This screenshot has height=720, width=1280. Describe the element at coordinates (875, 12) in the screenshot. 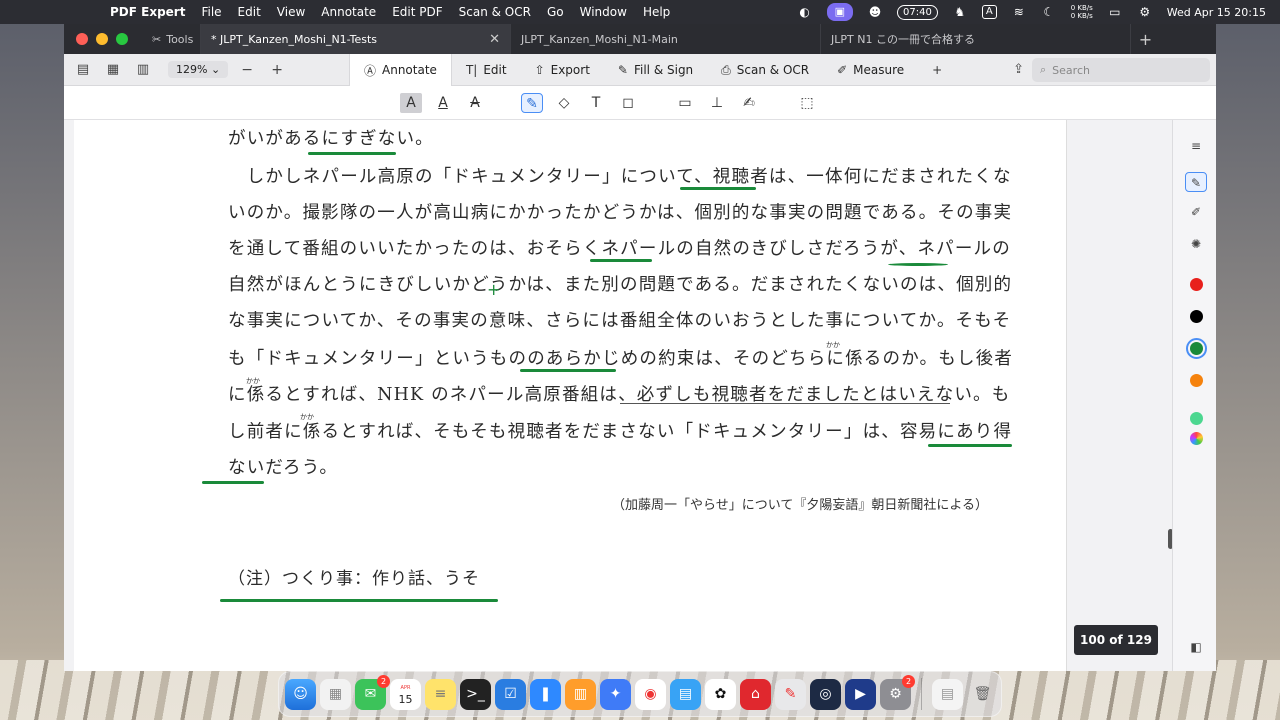

I see `cat-icon: ☻` at that location.